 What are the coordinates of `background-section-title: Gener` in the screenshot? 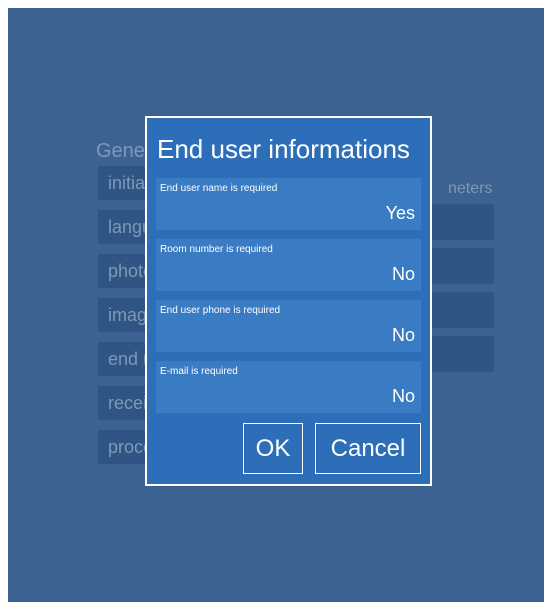 It's located at (124, 151).